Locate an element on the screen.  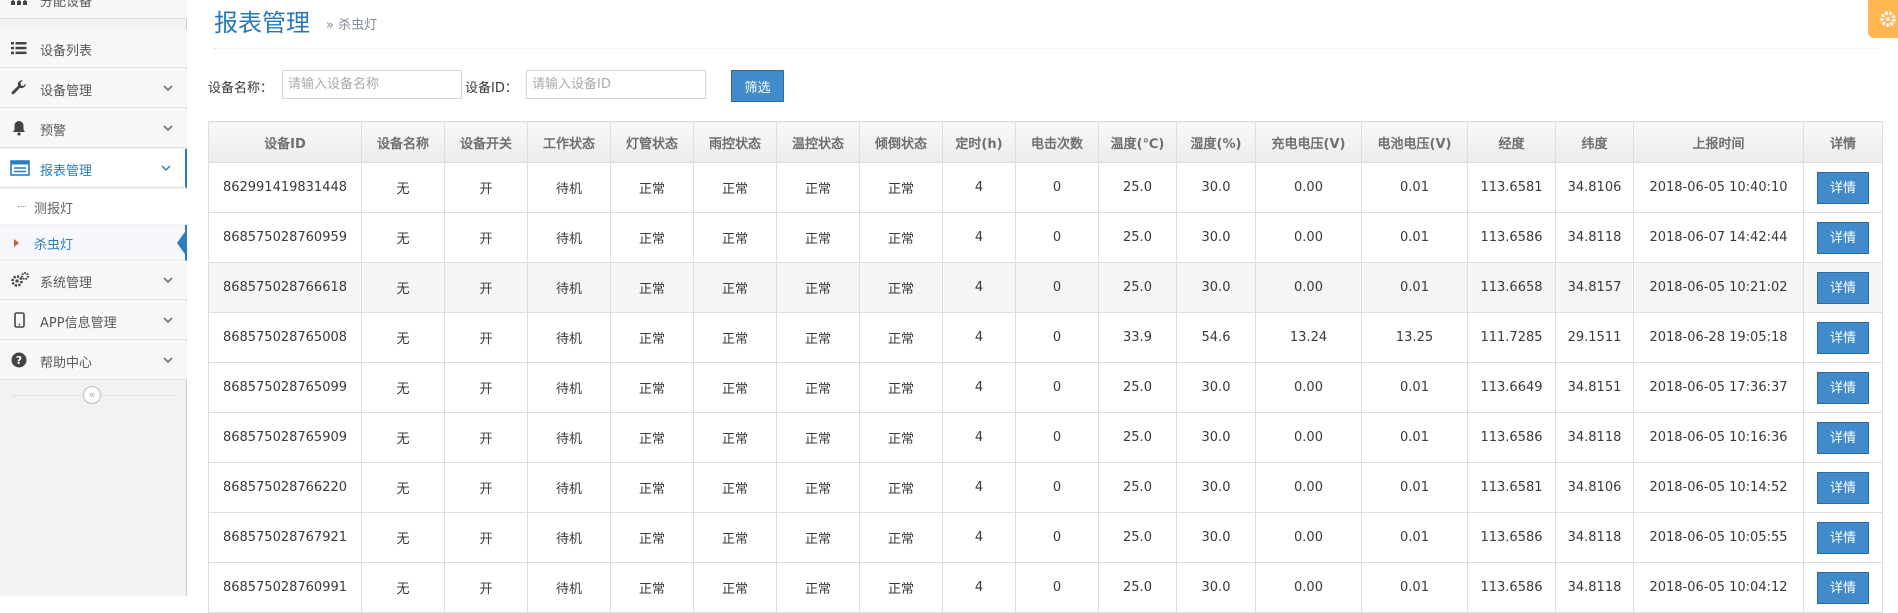
sidebar-collapse-bar: « is located at coordinates (93, 396).